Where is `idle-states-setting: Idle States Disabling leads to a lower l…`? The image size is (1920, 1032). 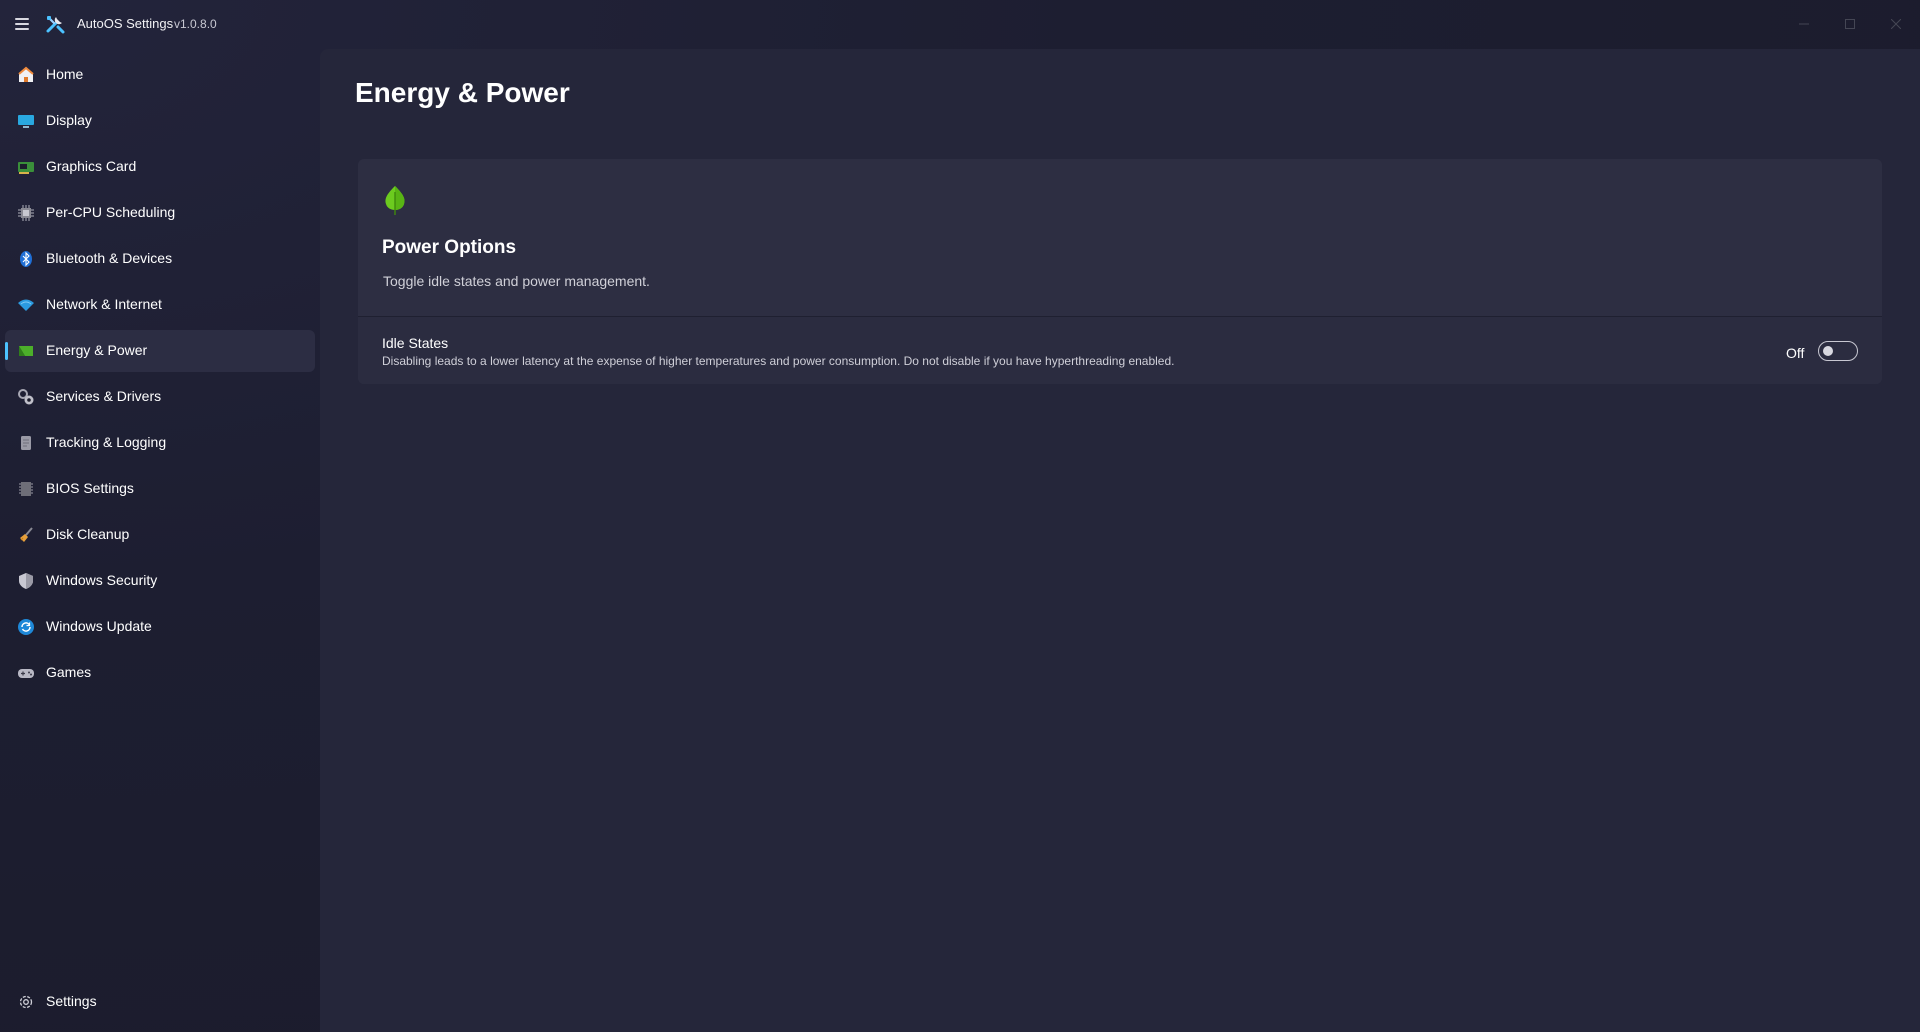
idle-states-setting: Idle States Disabling leads to a lower l… is located at coordinates (1120, 350).